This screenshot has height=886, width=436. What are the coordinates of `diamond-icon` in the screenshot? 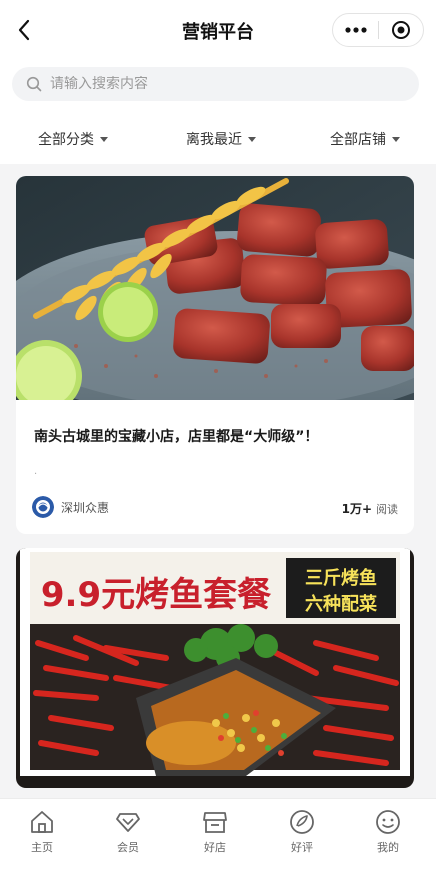 It's located at (128, 822).